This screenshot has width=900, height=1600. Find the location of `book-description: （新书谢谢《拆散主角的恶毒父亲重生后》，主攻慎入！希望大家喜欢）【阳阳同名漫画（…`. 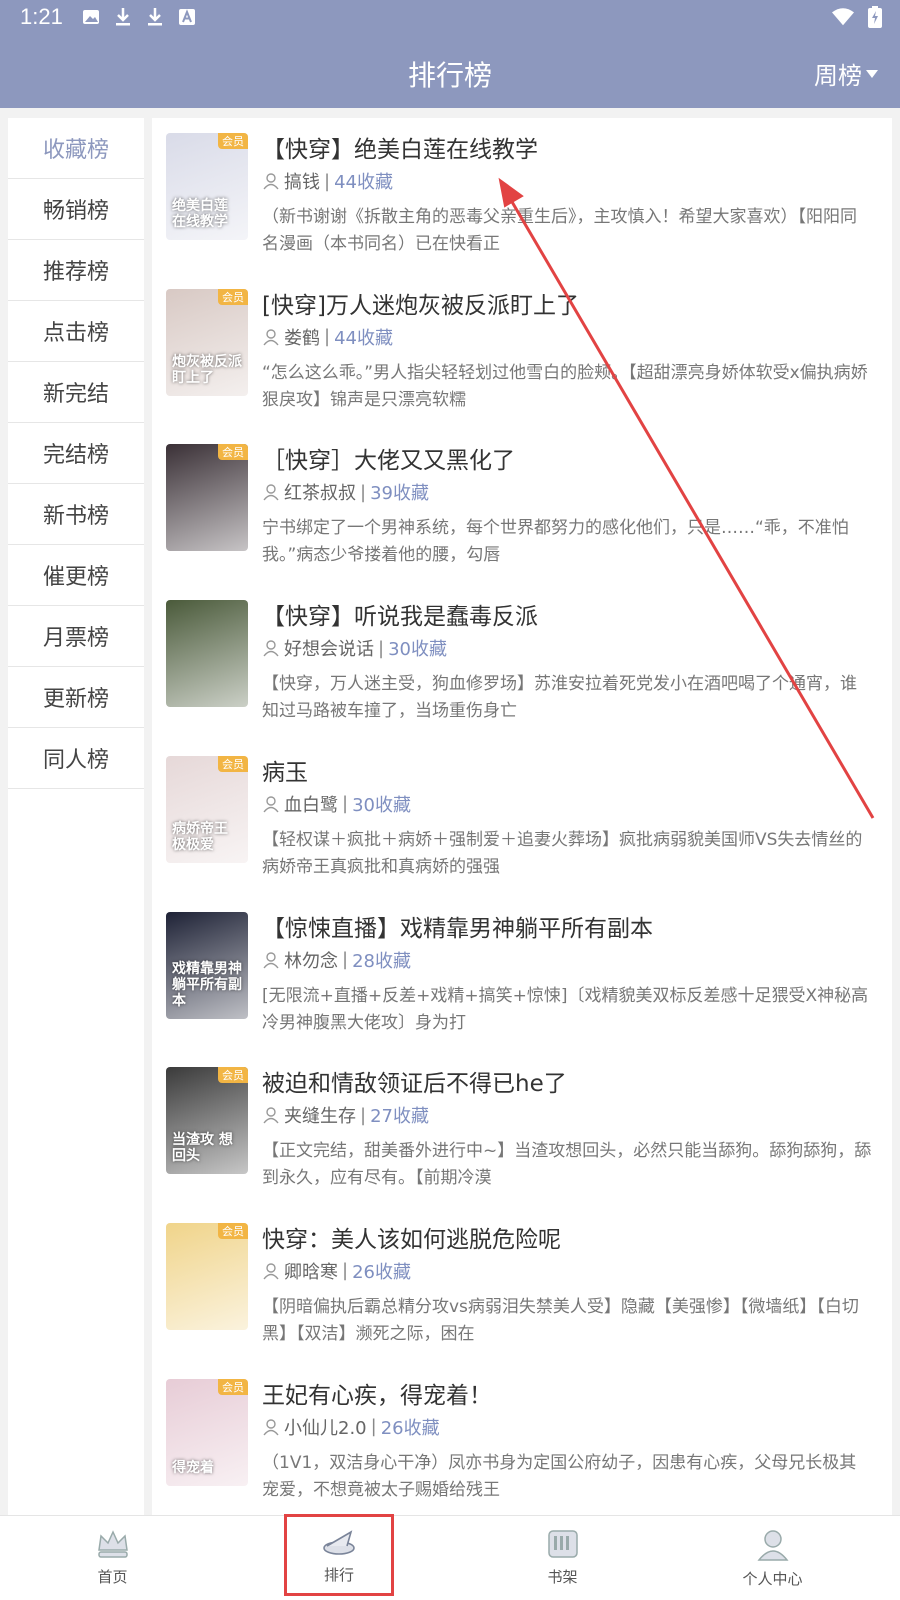

book-description: （新书谢谢《拆散主角的恶毒父亲重生后》，主攻慎入！希望大家喜欢）【阳阳同名漫画（… is located at coordinates (559, 230).